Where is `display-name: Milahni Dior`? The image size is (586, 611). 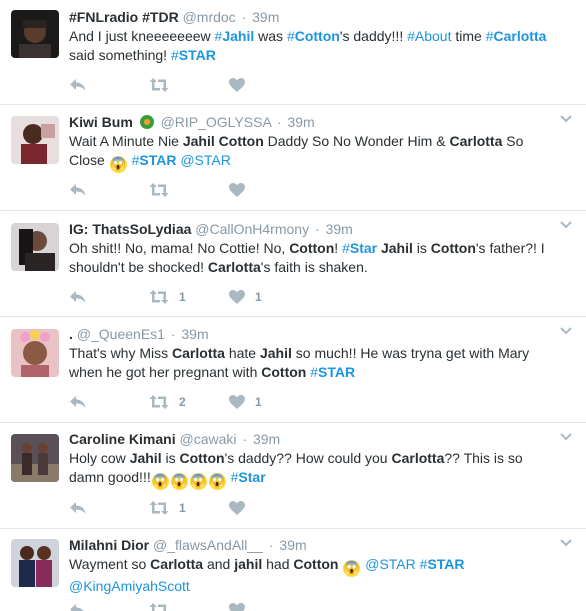 display-name: Milahni Dior is located at coordinates (109, 545).